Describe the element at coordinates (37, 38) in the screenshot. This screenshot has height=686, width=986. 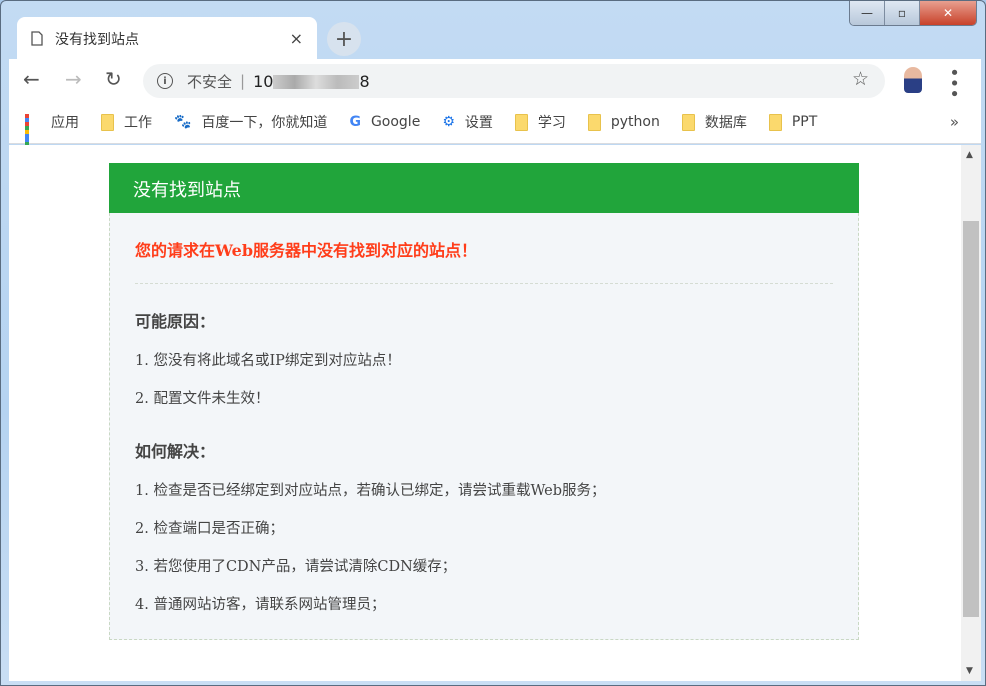
I see `page-icon` at that location.